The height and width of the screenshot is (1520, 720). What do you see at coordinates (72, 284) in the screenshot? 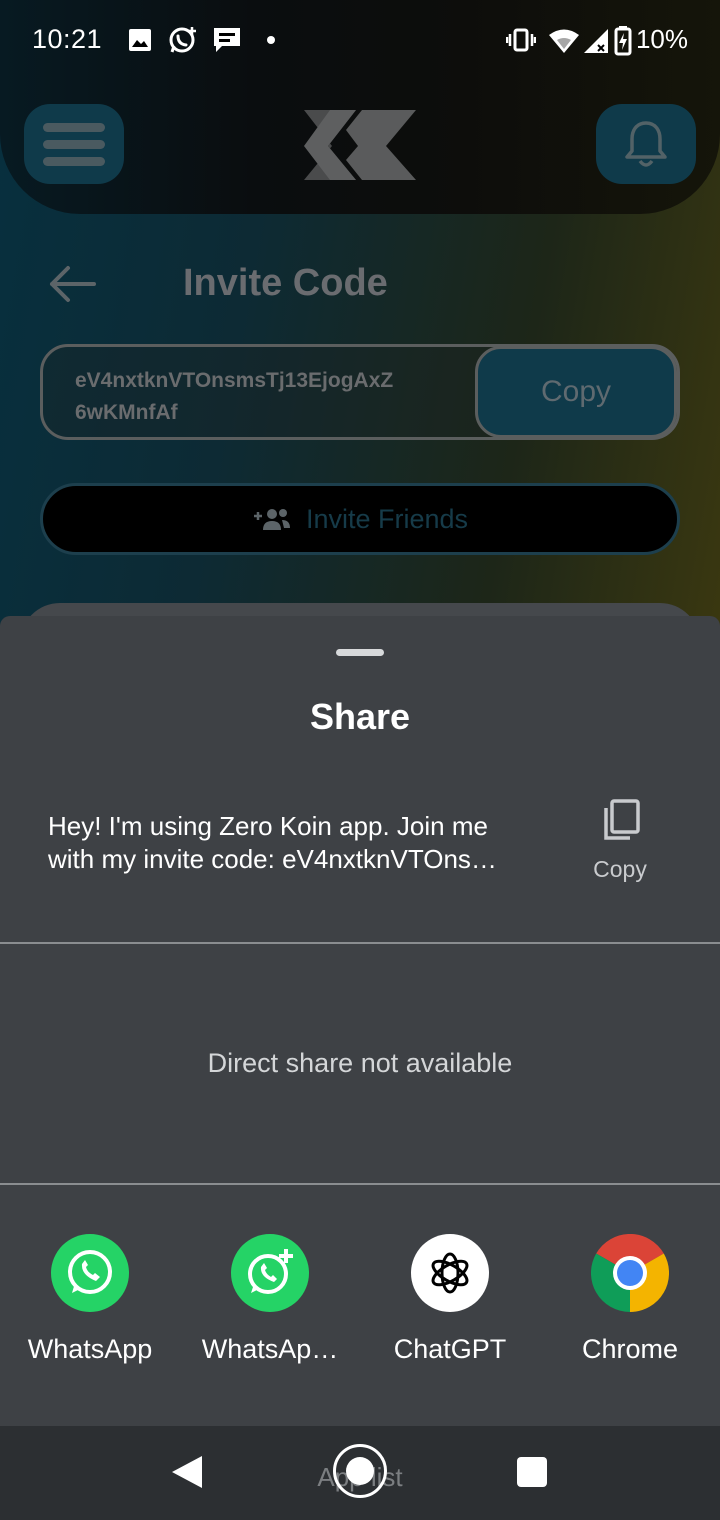
I see `back-arrow-icon` at bounding box center [72, 284].